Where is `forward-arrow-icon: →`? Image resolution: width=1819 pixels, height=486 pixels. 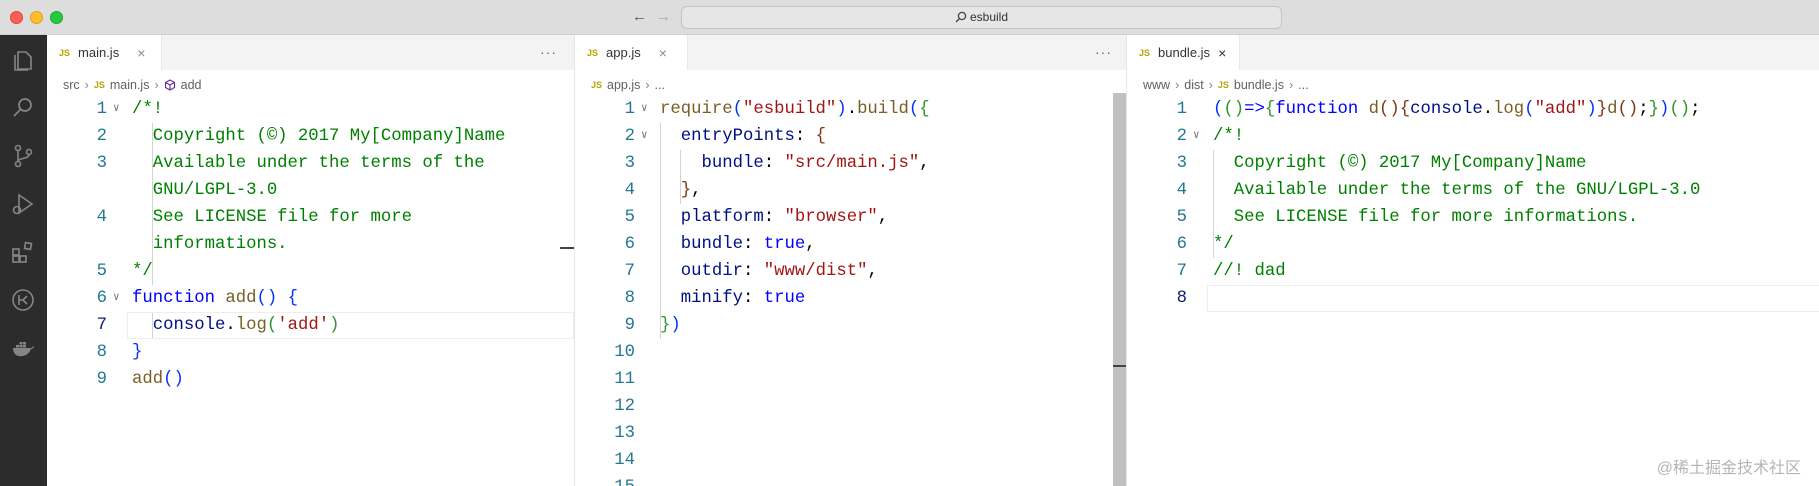 forward-arrow-icon: → is located at coordinates (663, 16).